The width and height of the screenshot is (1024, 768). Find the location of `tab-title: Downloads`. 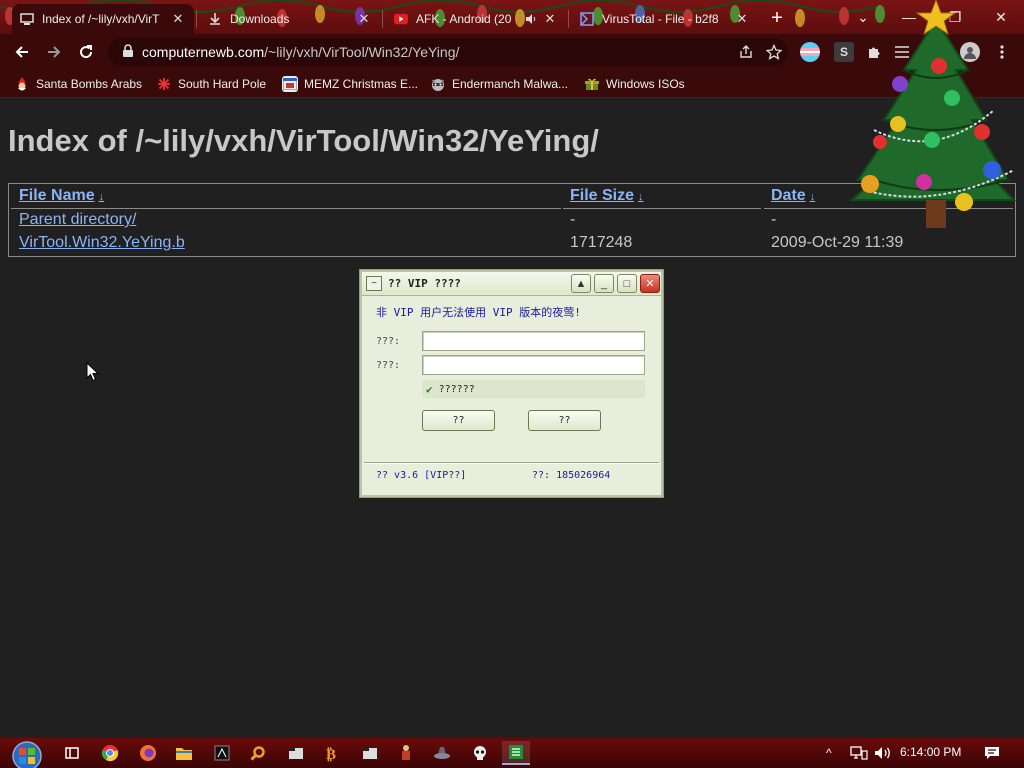

tab-title: Downloads is located at coordinates (260, 19).